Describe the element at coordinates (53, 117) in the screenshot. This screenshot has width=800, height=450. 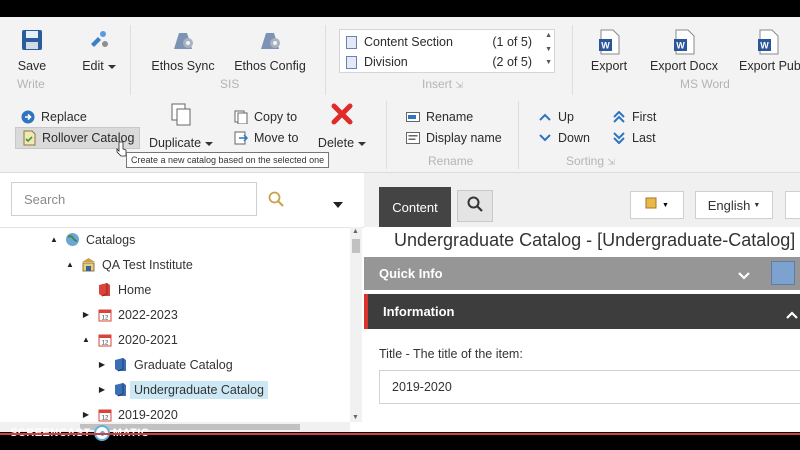
I see `replace-button: Replace` at that location.